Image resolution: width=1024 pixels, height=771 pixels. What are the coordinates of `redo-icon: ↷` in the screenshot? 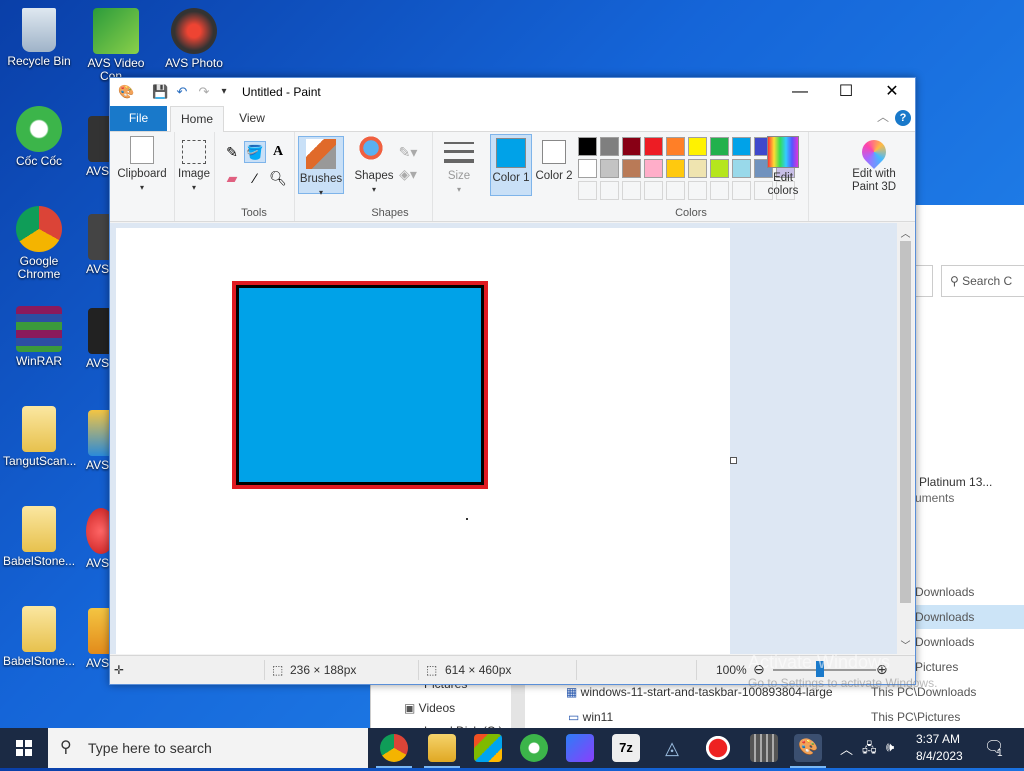 It's located at (204, 92).